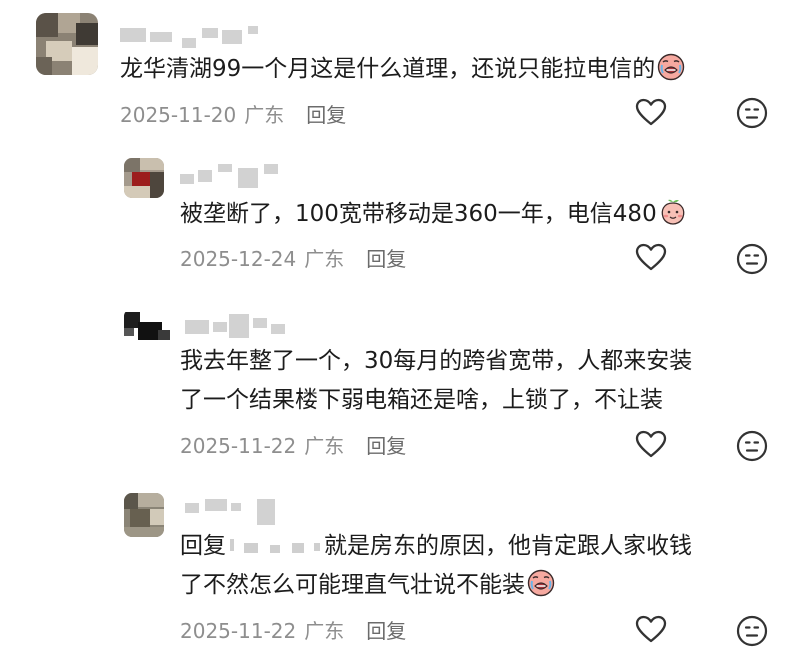 Image resolution: width=799 pixels, height=667 pixels. What do you see at coordinates (238, 259) in the screenshot?
I see `comment-date: 2025-12-24` at bounding box center [238, 259].